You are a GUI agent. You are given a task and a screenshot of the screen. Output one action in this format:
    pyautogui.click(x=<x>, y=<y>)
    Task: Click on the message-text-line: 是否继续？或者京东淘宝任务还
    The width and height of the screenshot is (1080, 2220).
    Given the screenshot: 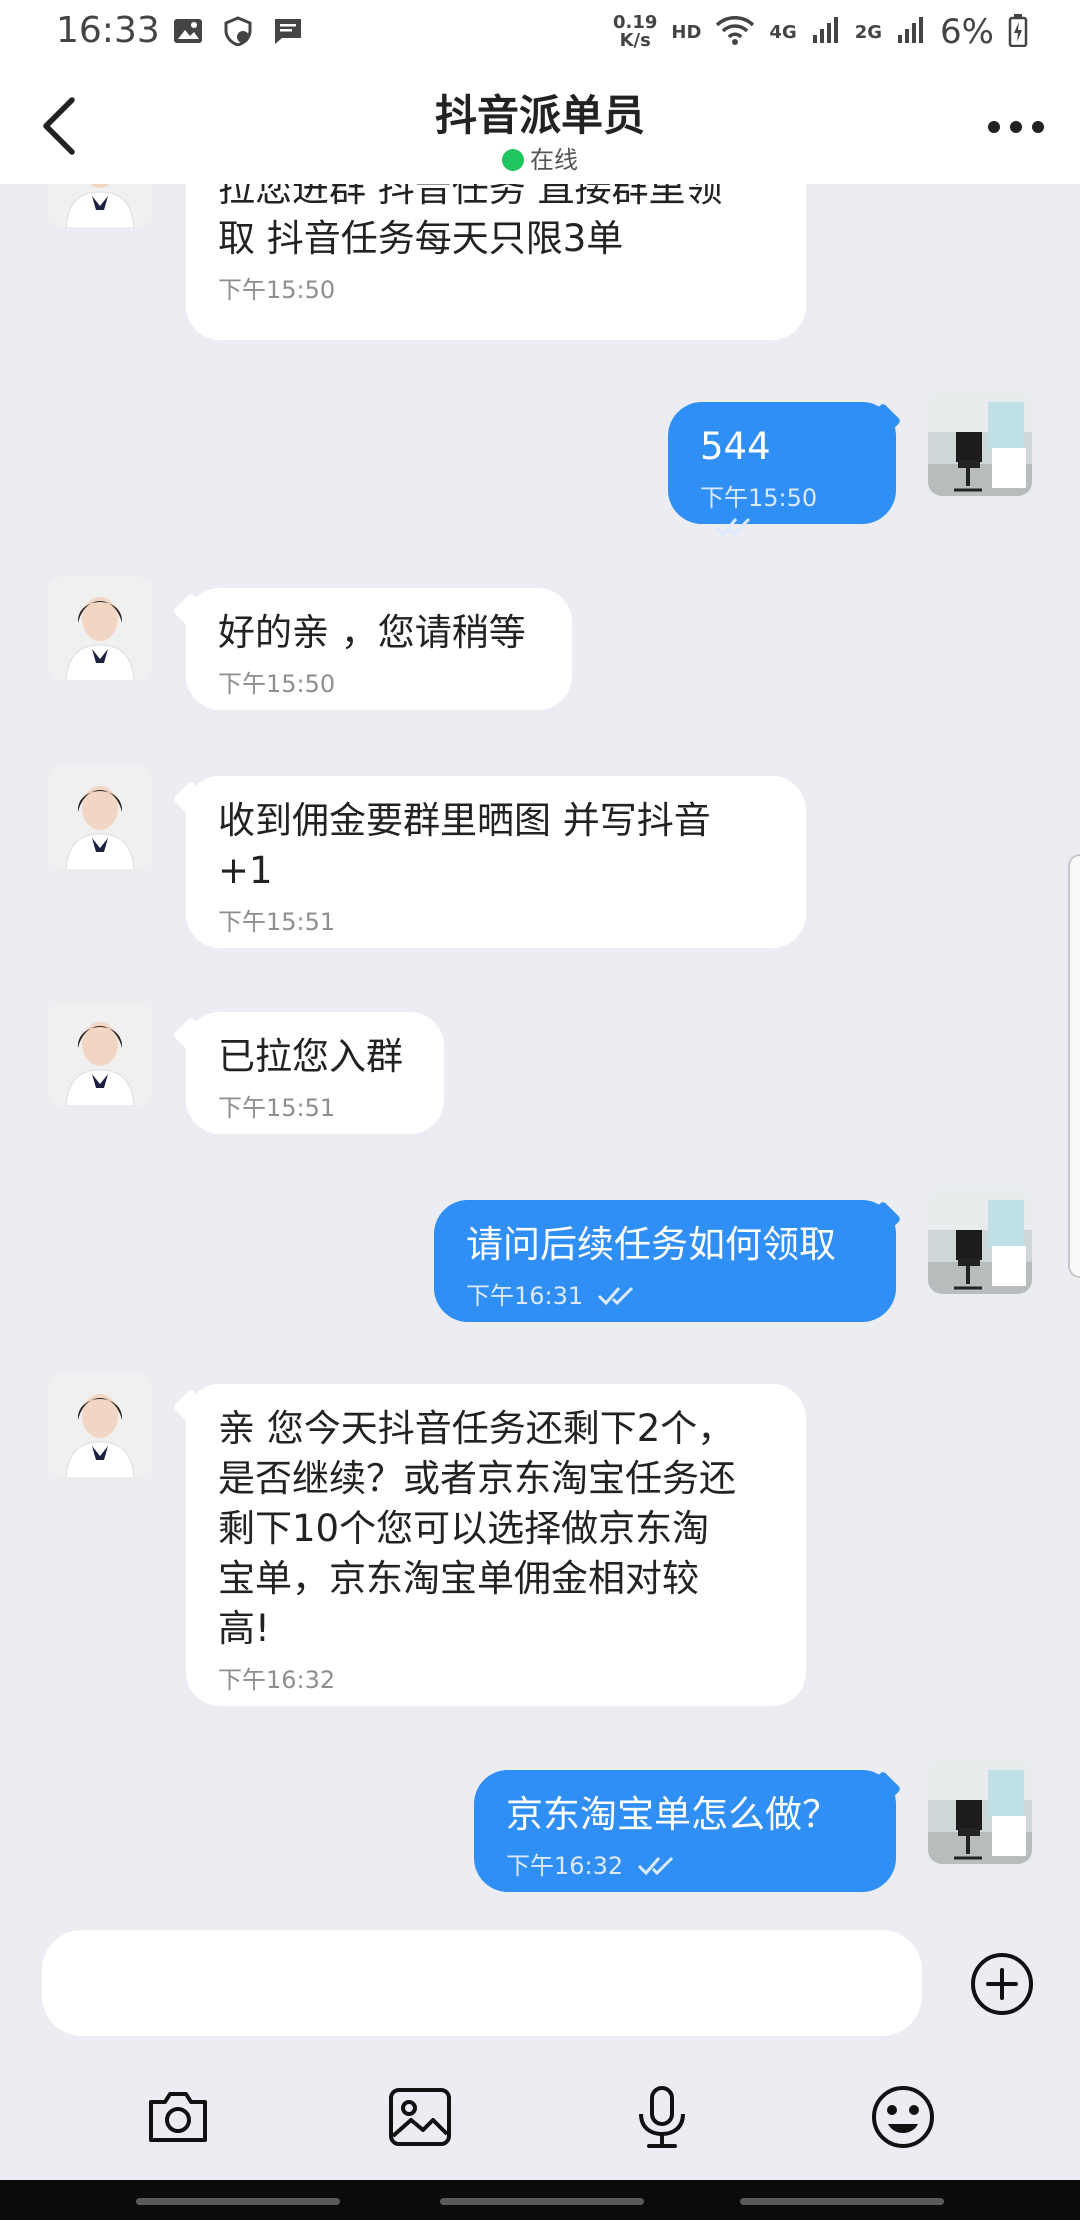 What is the action you would take?
    pyautogui.click(x=477, y=1478)
    